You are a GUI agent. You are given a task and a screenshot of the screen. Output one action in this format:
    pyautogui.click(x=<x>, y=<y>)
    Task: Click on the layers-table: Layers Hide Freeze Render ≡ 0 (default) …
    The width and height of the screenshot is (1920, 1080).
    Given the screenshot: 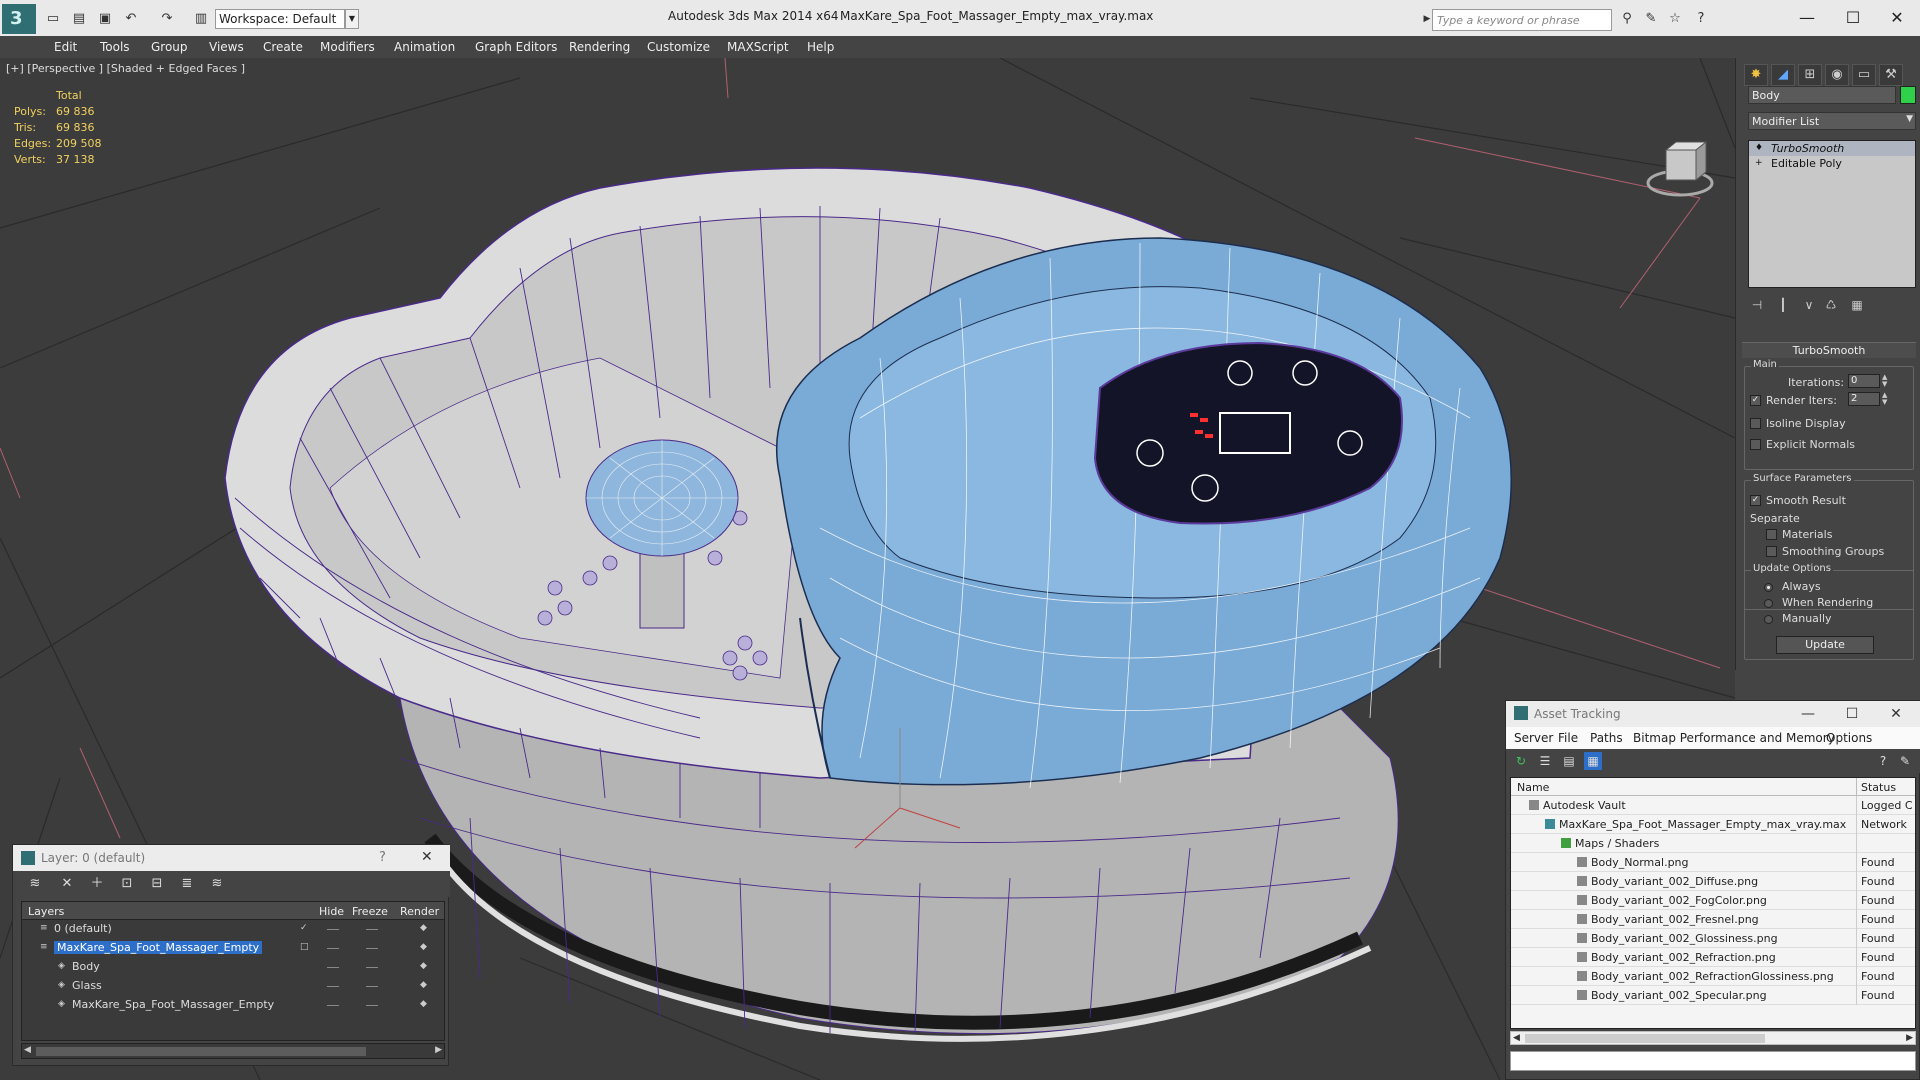 What is the action you would take?
    pyautogui.click(x=233, y=971)
    